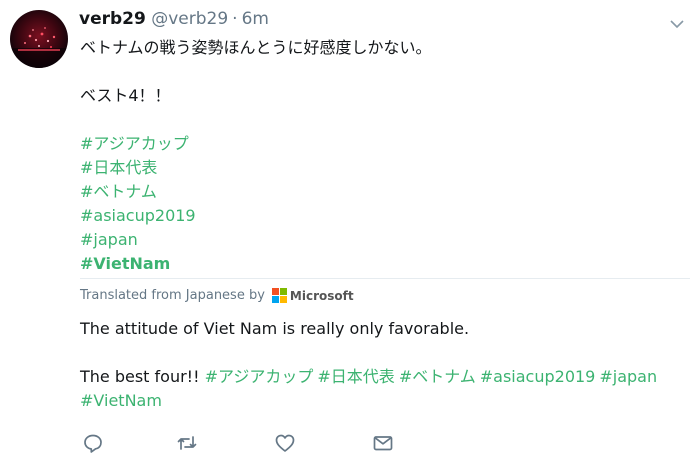 This screenshot has height=463, width=700. What do you see at coordinates (112, 19) in the screenshot?
I see `display-name: verb29` at bounding box center [112, 19].